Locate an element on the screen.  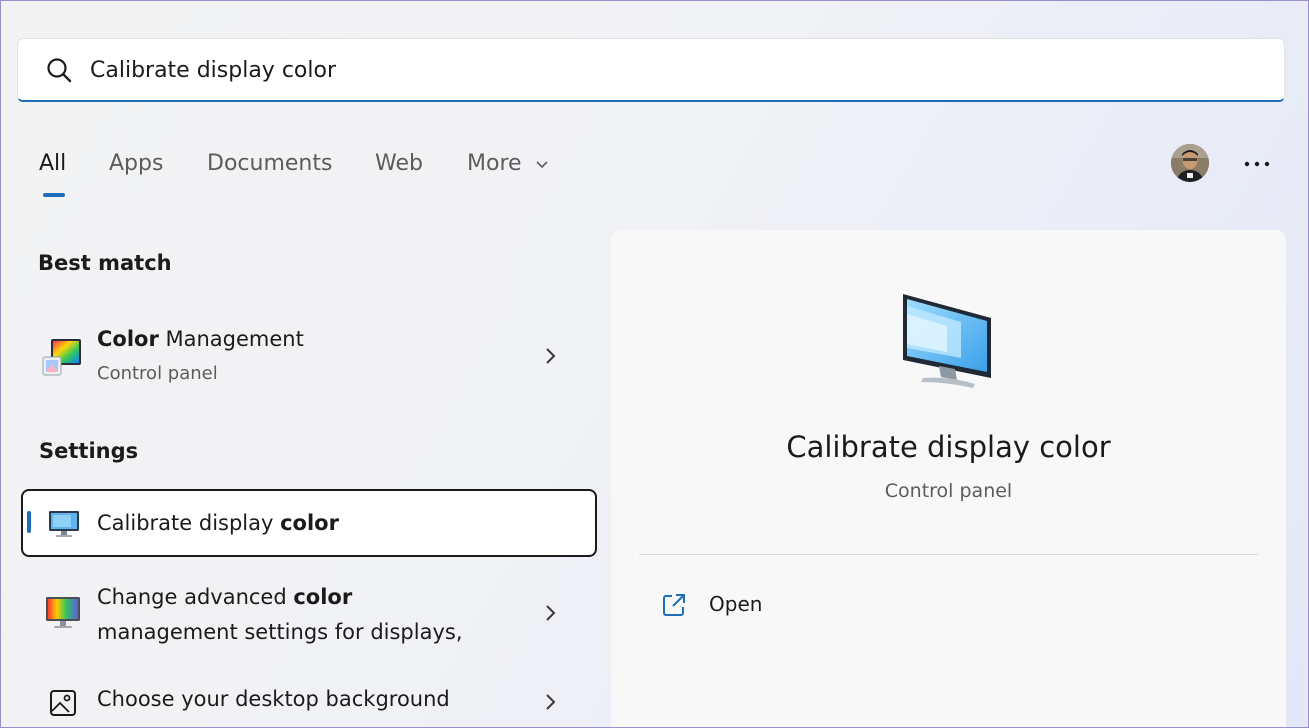
detail-divider is located at coordinates (948, 554).